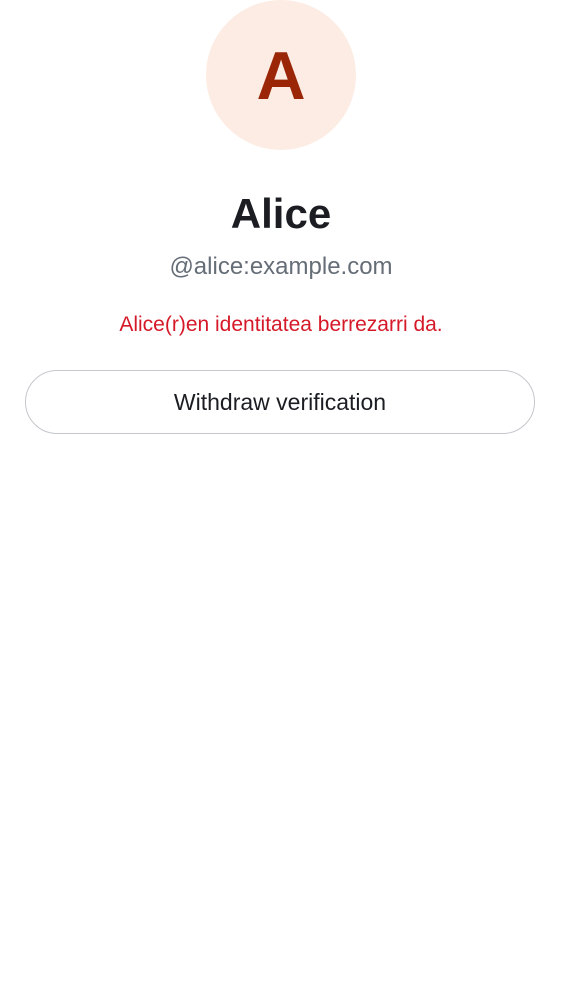 This screenshot has height=1000, width=562. I want to click on avatar-initial: A, so click(281, 76).